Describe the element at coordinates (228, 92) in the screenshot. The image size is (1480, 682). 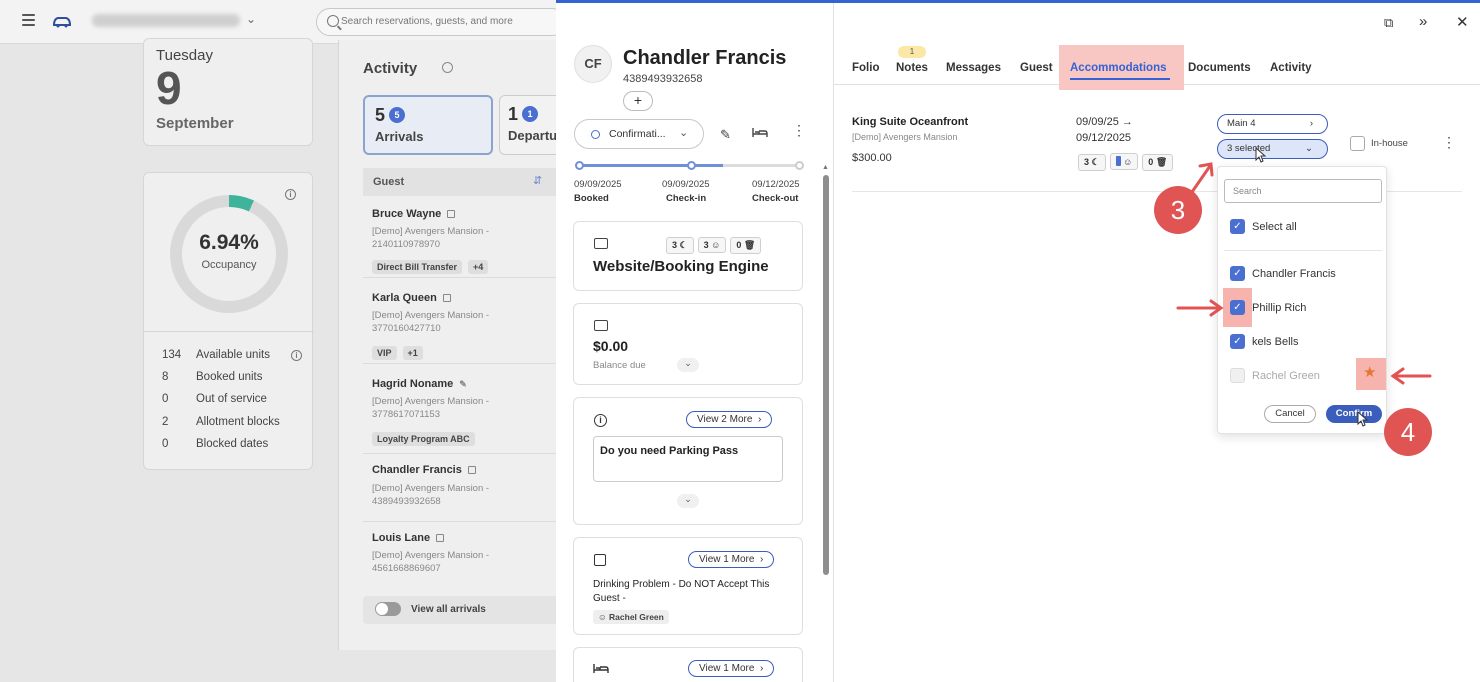
I see `date-card: Tuesday 9 September` at that location.